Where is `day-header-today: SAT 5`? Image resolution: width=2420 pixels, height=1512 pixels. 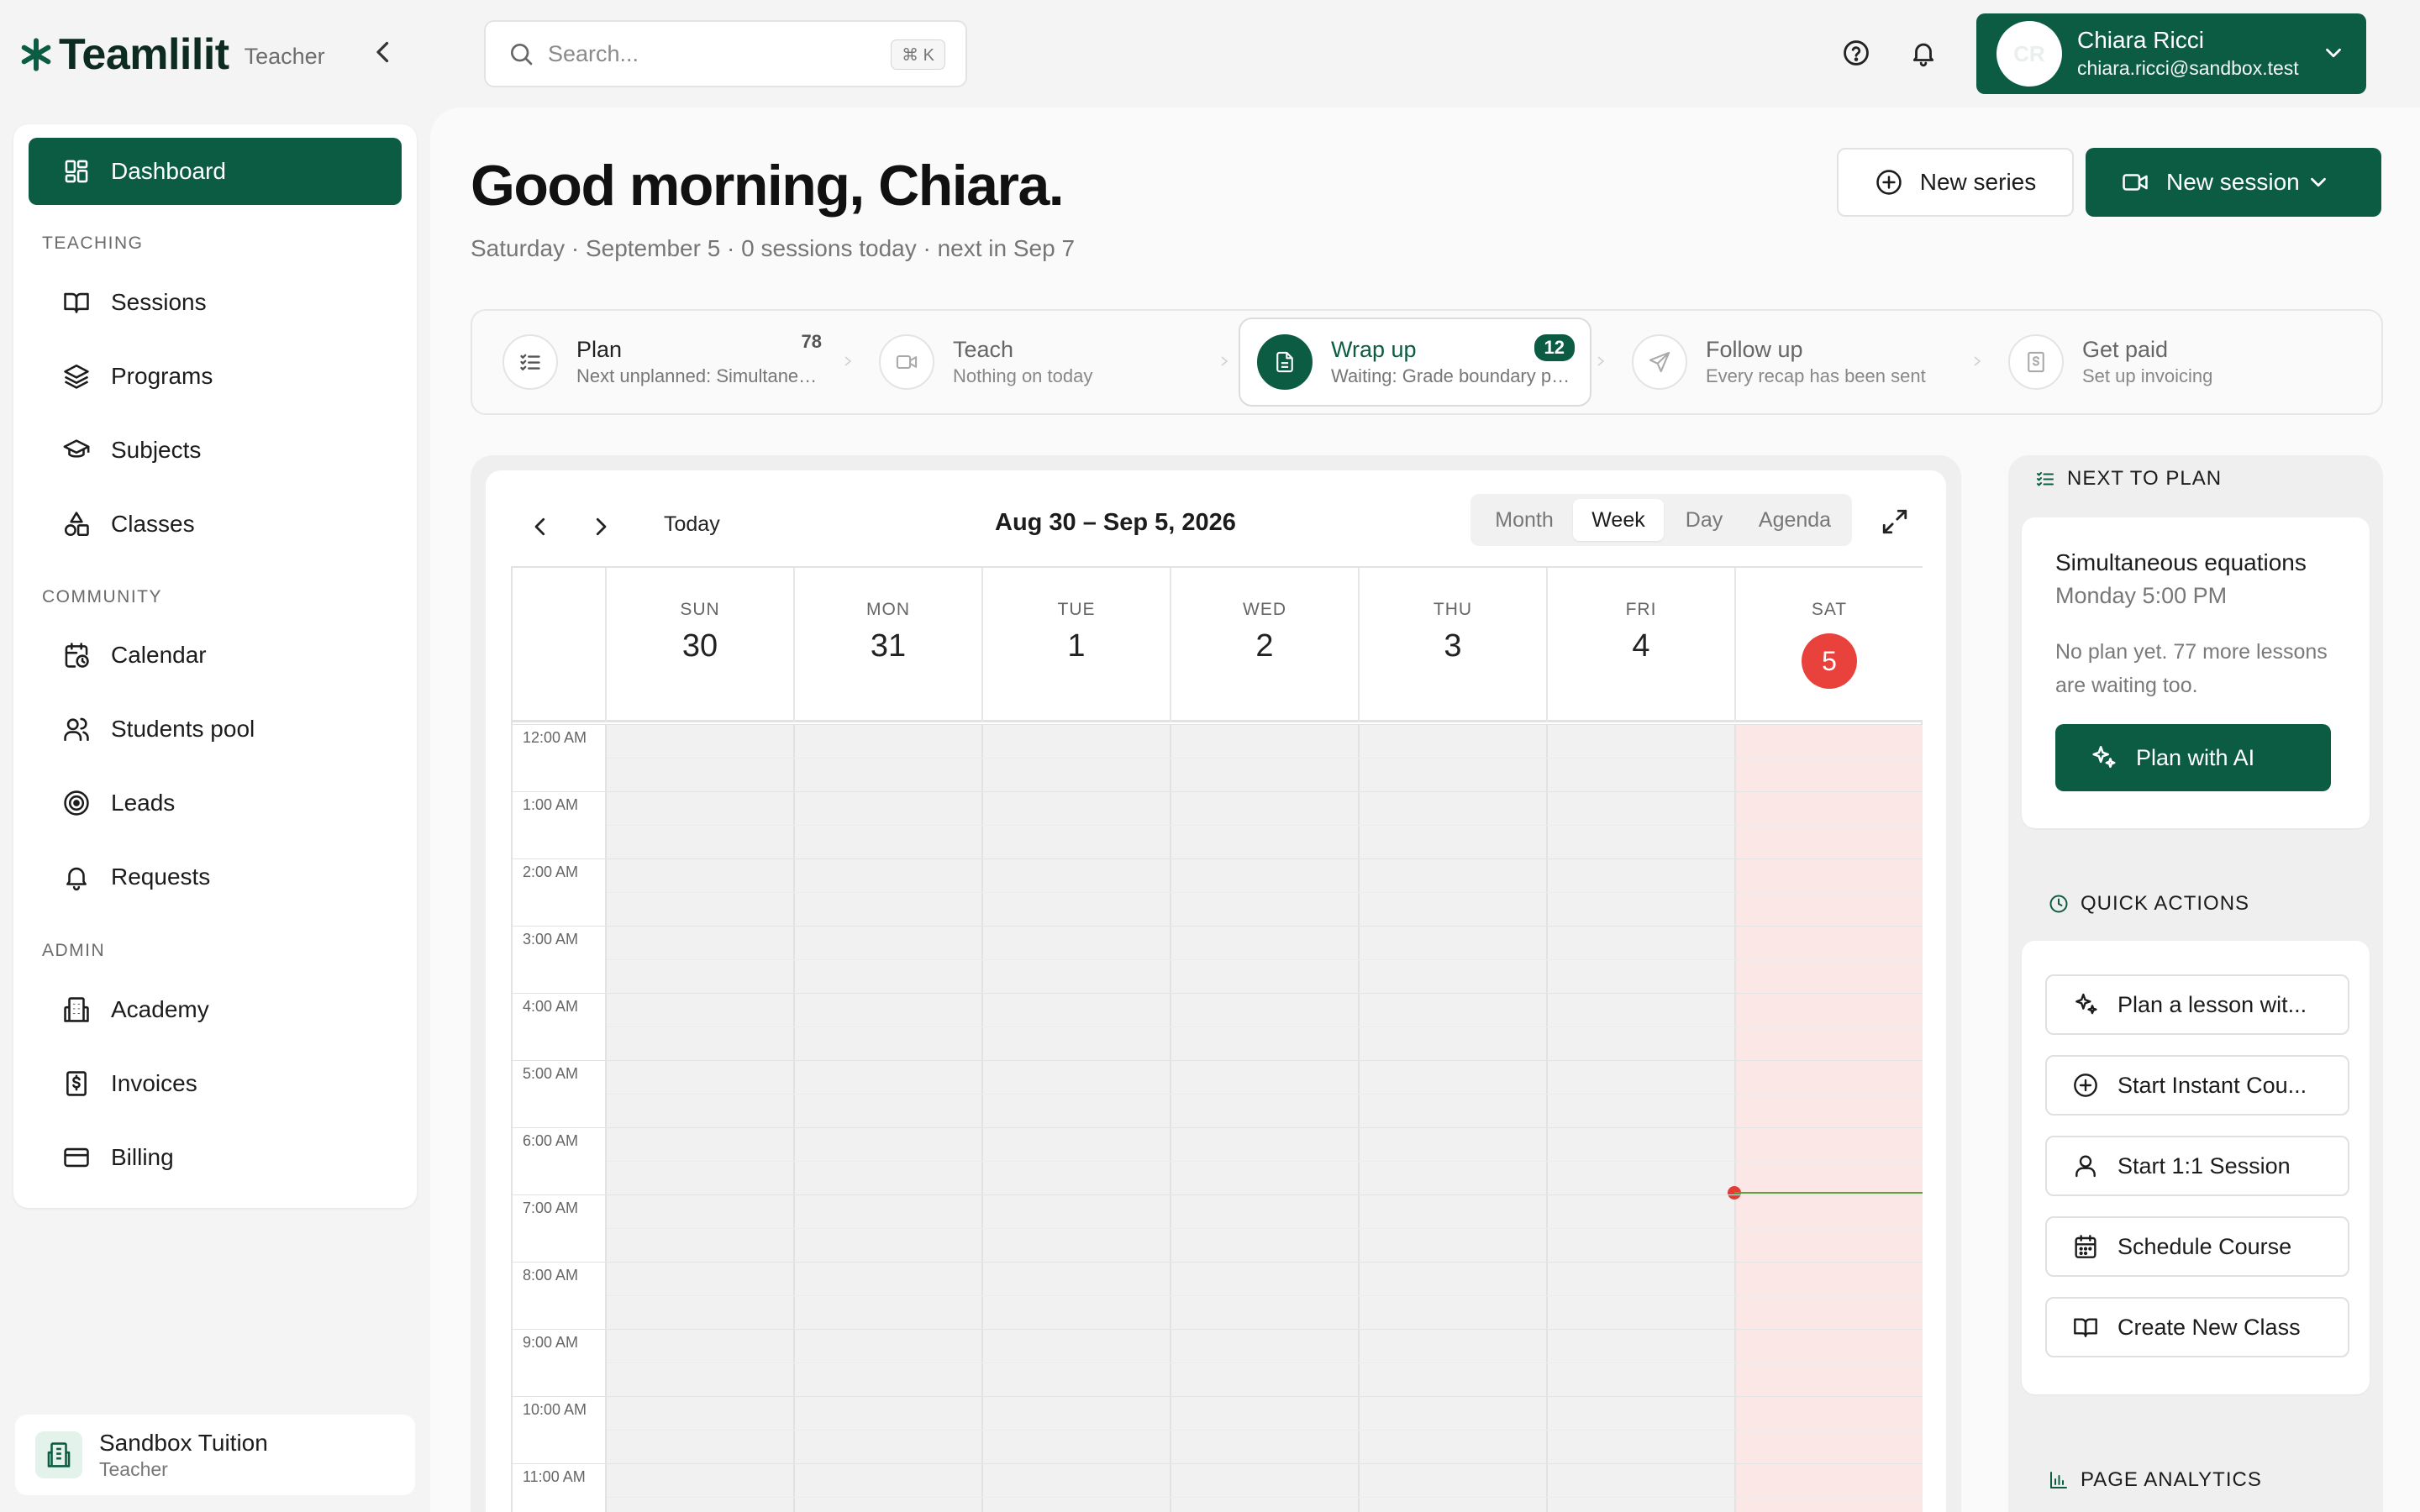 day-header-today: SAT 5 is located at coordinates (1828, 645).